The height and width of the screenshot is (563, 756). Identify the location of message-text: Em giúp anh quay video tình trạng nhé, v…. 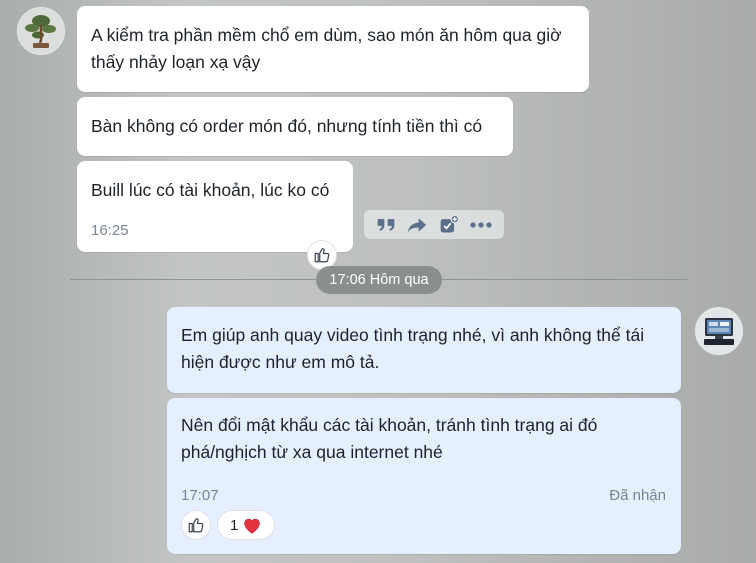
(413, 348).